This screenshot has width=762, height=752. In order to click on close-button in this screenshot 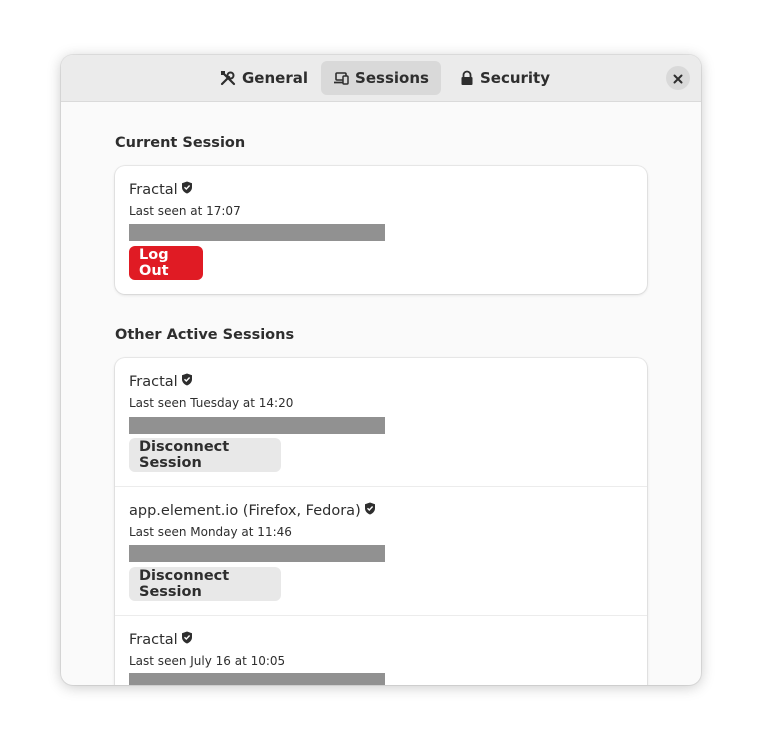, I will do `click(678, 78)`.